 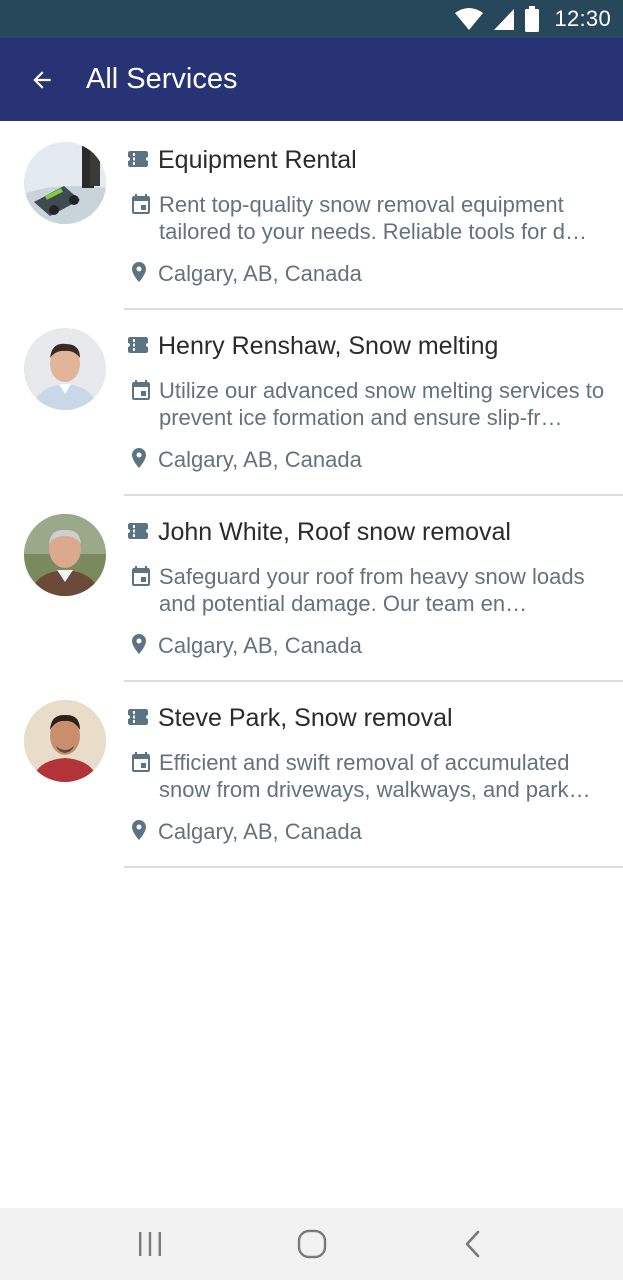 I want to click on title-row: Steve Park, Snow removal, so click(x=289, y=718).